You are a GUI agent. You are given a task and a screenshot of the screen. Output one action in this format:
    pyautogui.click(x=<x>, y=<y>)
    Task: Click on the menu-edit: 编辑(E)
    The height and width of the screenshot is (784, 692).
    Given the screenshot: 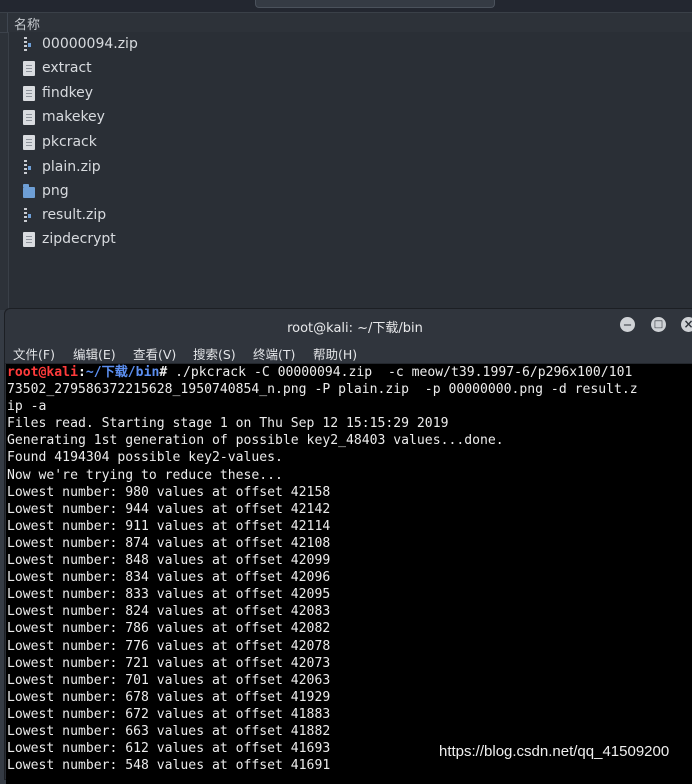 What is the action you would take?
    pyautogui.click(x=94, y=353)
    